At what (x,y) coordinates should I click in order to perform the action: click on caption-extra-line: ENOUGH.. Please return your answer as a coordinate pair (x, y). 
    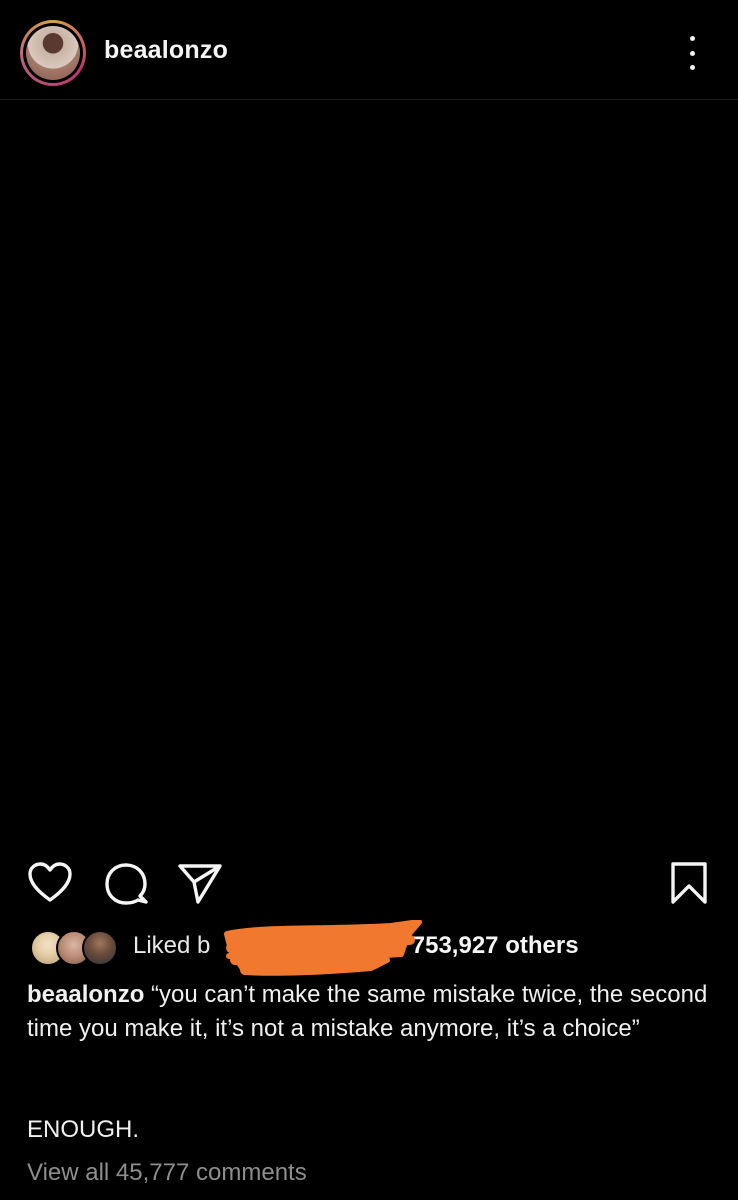
    Looking at the image, I should click on (83, 1129).